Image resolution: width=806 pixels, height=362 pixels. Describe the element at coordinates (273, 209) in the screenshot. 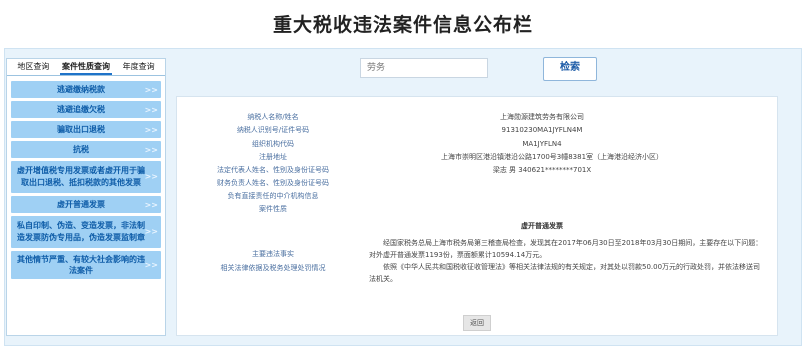

I see `field-label: 案件性质` at that location.